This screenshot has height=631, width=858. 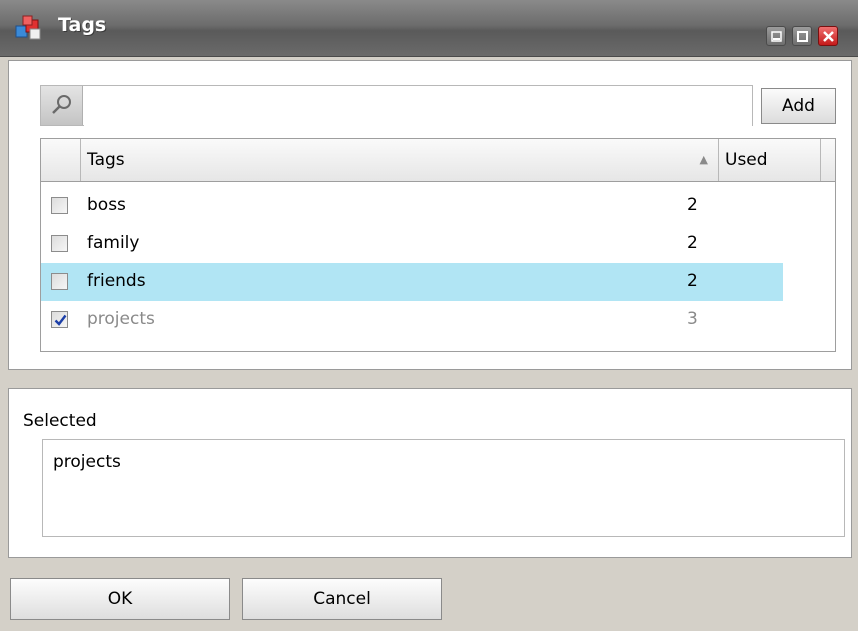 What do you see at coordinates (116, 281) in the screenshot?
I see `tag-name: friends` at bounding box center [116, 281].